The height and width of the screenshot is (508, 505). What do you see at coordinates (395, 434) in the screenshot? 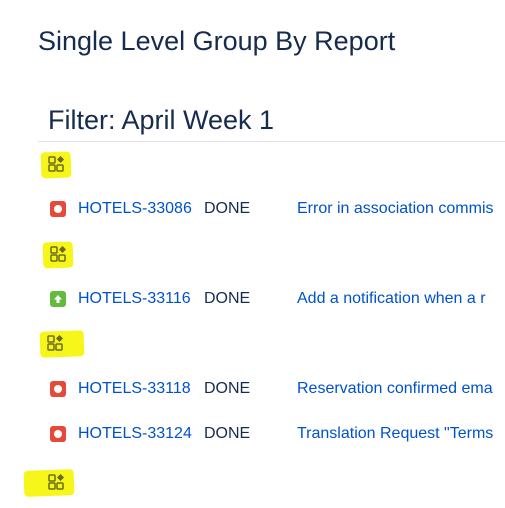
I see `issue-summary-link: Translation Request "Terms` at bounding box center [395, 434].